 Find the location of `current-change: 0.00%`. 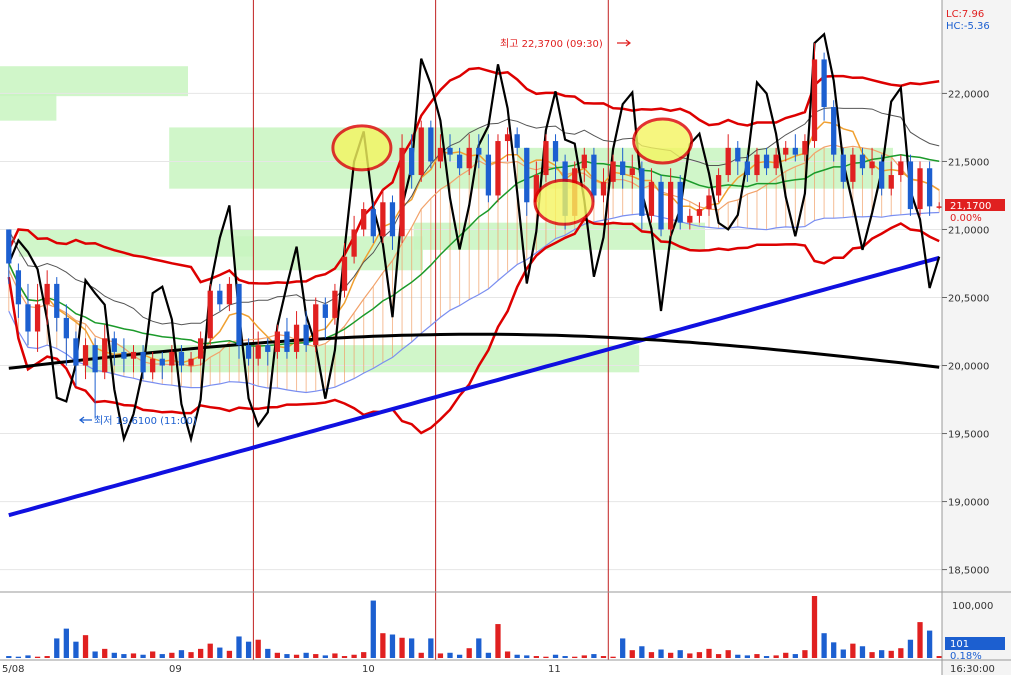

current-change: 0.00% is located at coordinates (966, 218).